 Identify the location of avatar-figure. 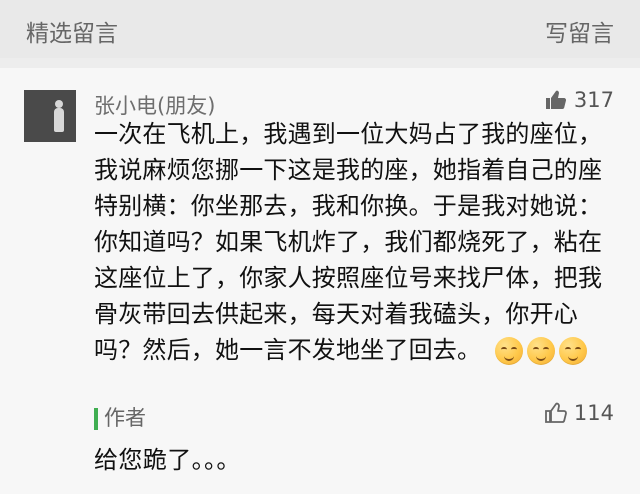
(59, 120).